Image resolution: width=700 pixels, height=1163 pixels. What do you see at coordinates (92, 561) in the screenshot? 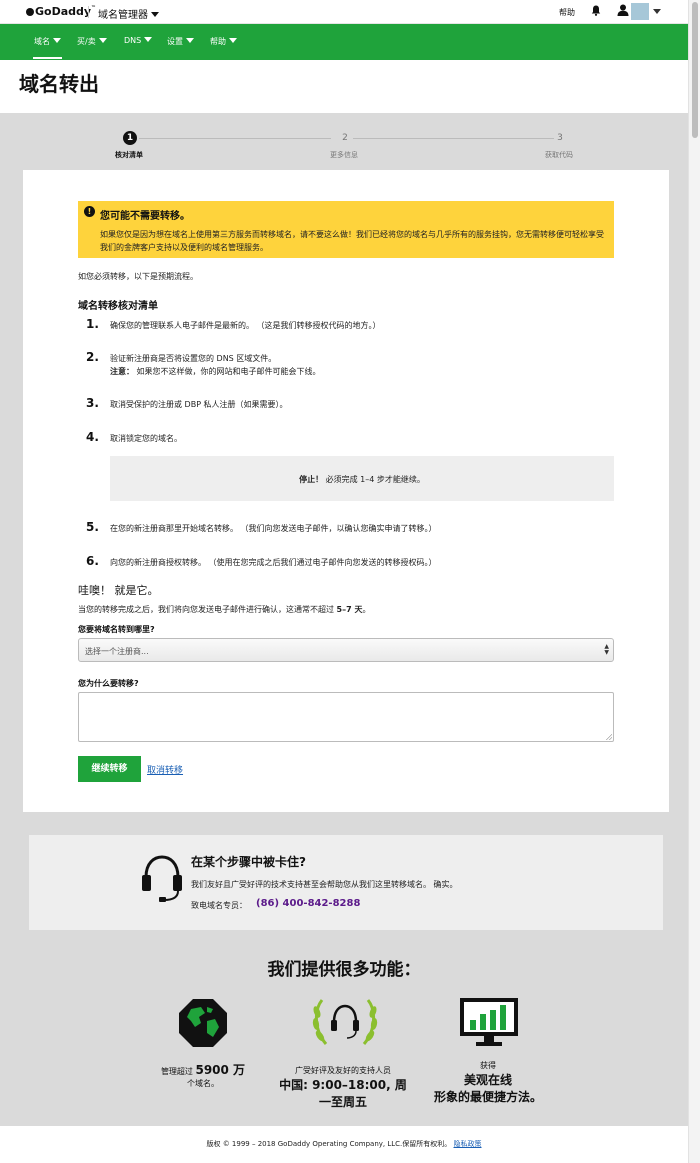
I see `list-number: 6.` at bounding box center [92, 561].